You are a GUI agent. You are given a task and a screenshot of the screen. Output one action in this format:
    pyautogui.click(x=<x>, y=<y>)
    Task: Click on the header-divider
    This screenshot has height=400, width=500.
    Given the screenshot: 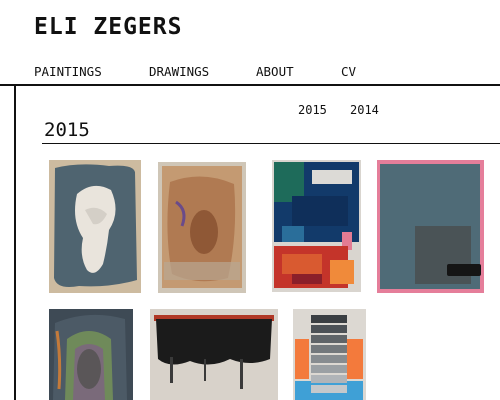 What is the action you would take?
    pyautogui.click(x=250, y=85)
    